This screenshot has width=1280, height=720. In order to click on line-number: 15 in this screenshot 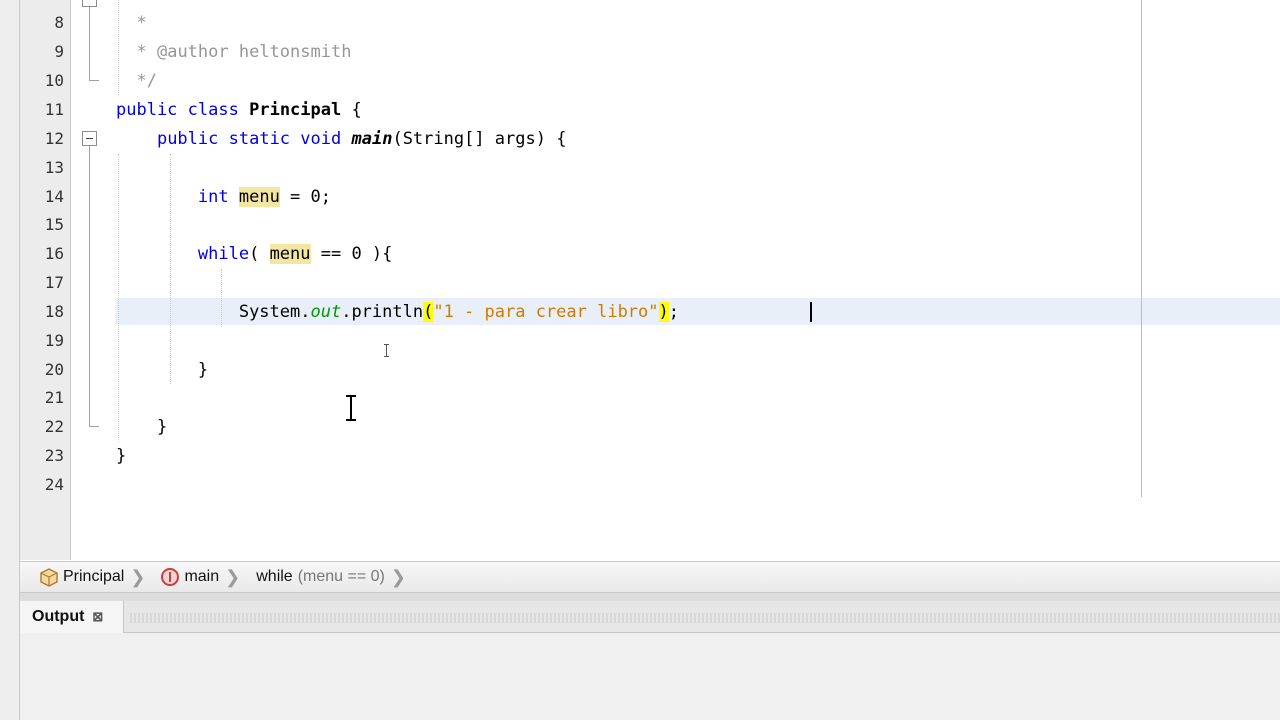, I will do `click(54, 224)`.